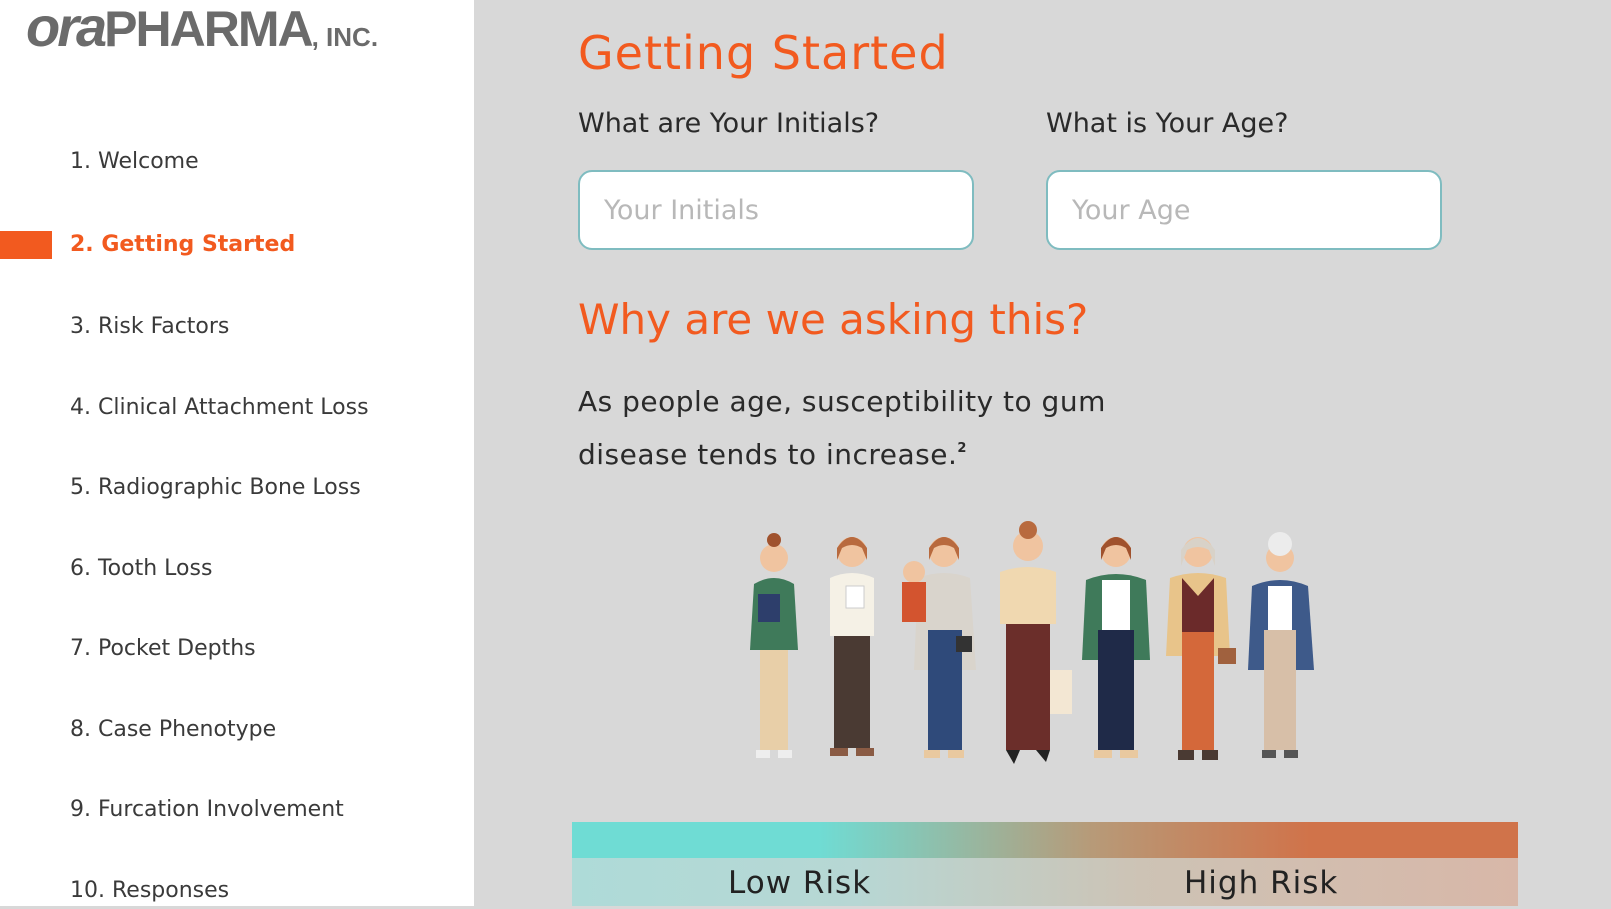  Describe the element at coordinates (163, 649) in the screenshot. I see `nav-item-pocket-depths: 7. Pocket Depths` at that location.